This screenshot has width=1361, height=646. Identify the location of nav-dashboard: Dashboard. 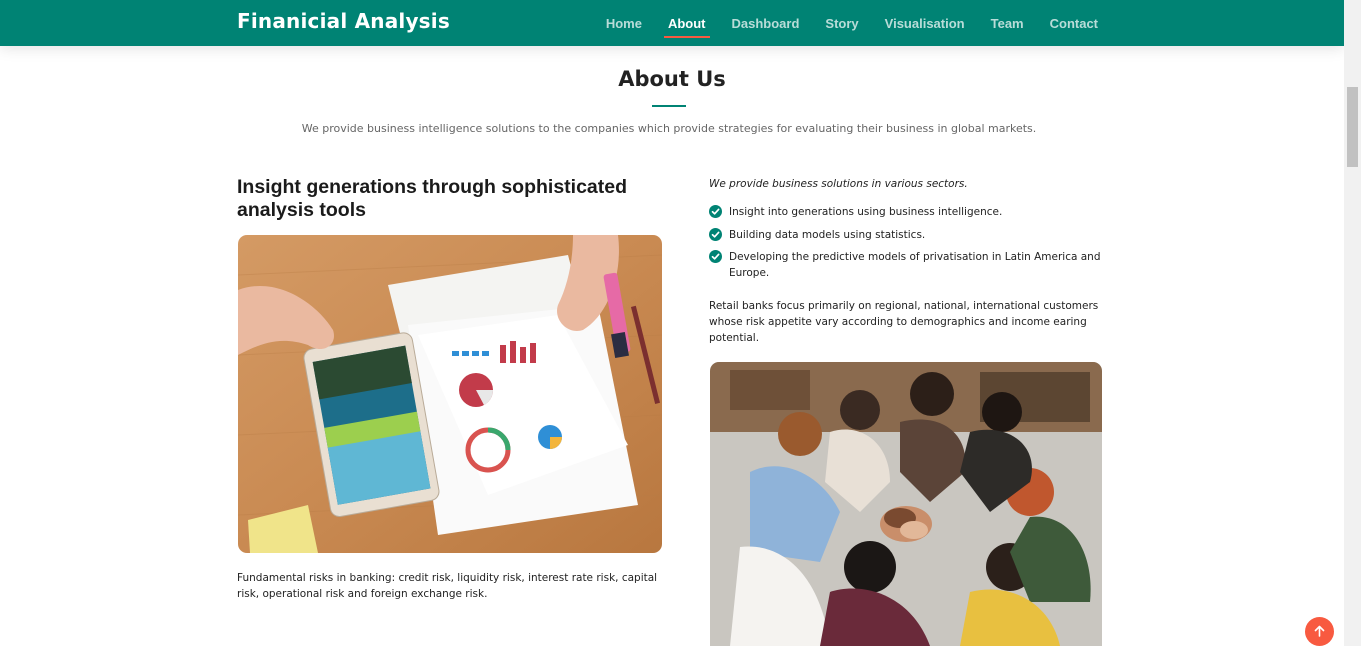
(766, 23).